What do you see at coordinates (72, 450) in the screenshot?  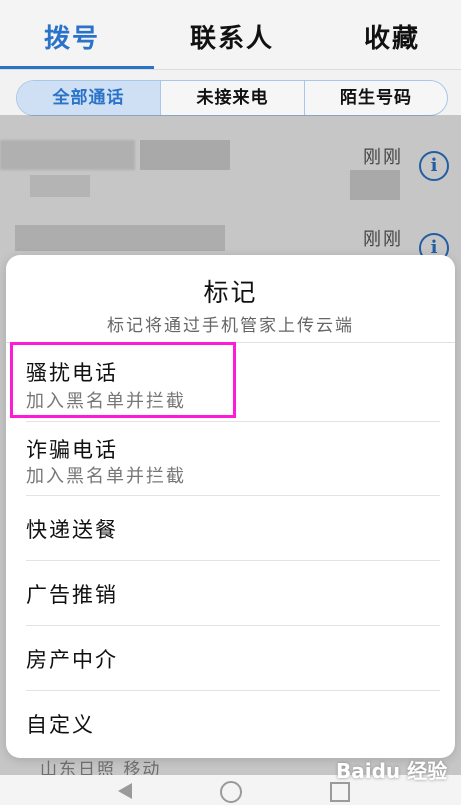 I see `option-label: 诈骗电话` at bounding box center [72, 450].